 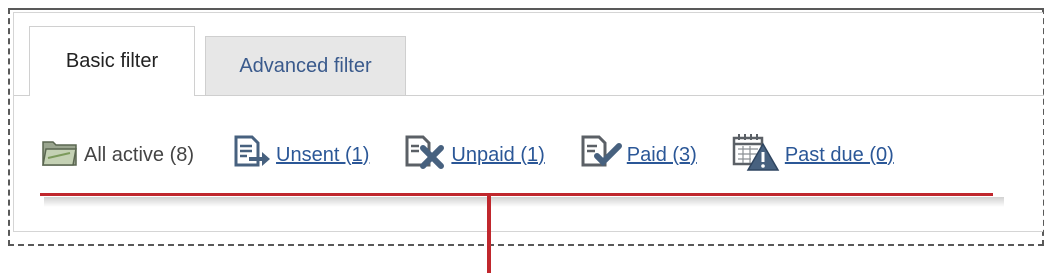 I want to click on folder-icon, so click(x=60, y=155).